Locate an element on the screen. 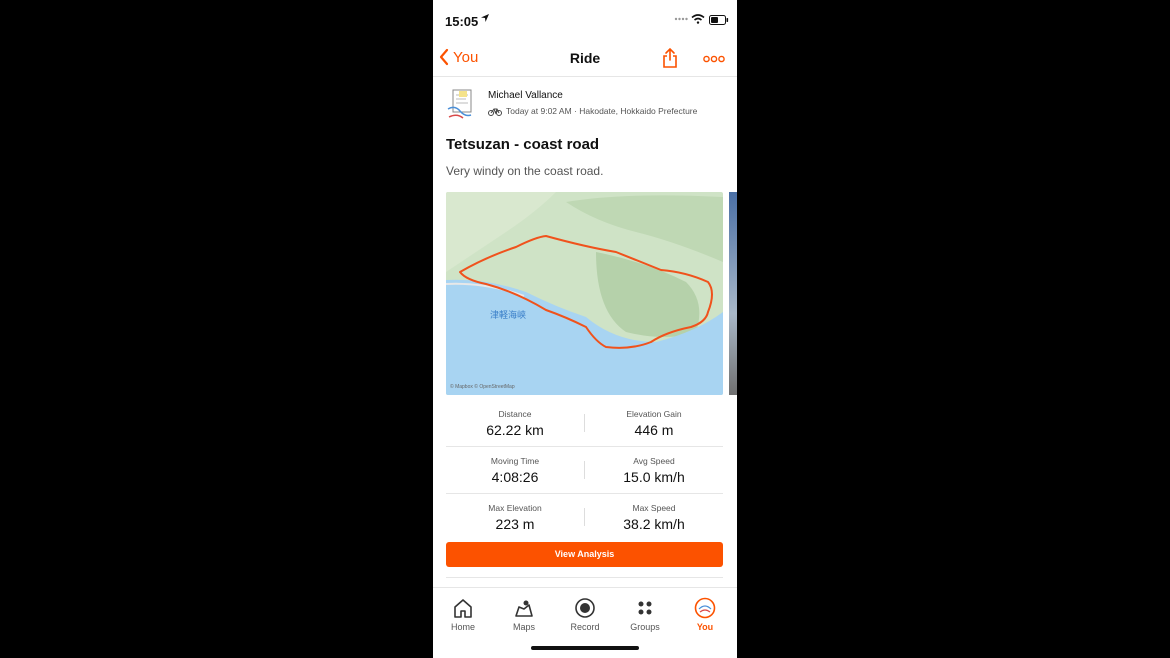 The height and width of the screenshot is (658, 1170). stat-label: Avg Speed is located at coordinates (654, 461).